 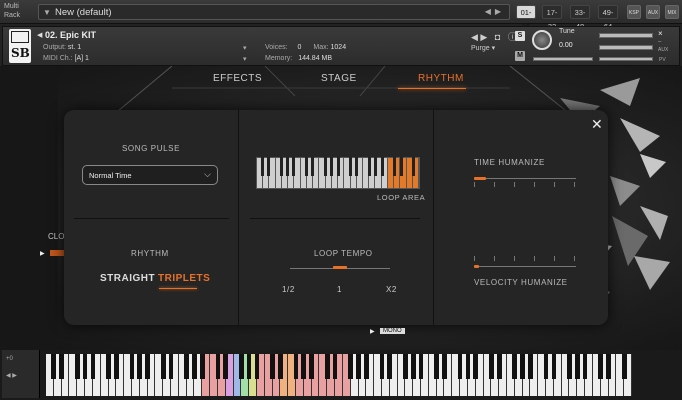 I want to click on mute-button: M, so click(x=520, y=56).